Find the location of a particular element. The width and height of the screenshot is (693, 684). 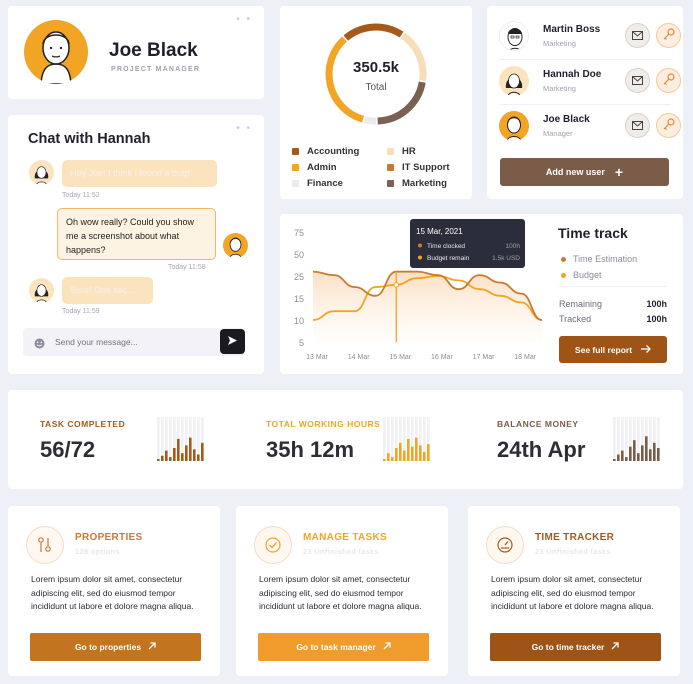

legend-item: Accounting is located at coordinates (339, 151).